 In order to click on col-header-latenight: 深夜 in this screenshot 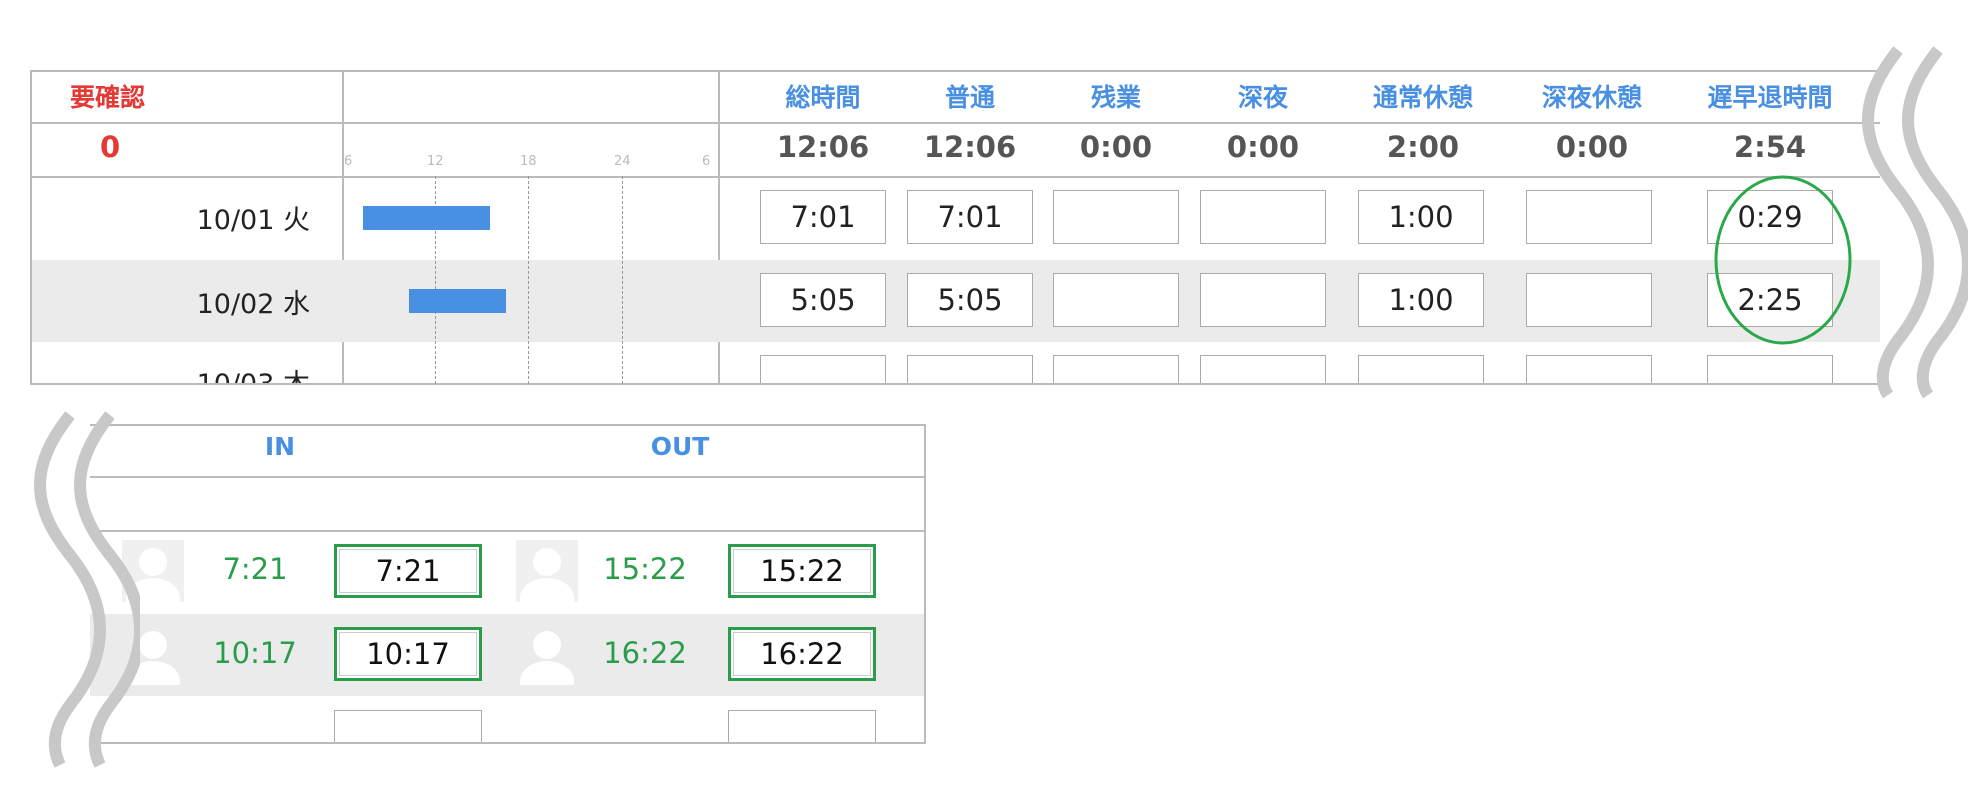, I will do `click(1262, 97)`.